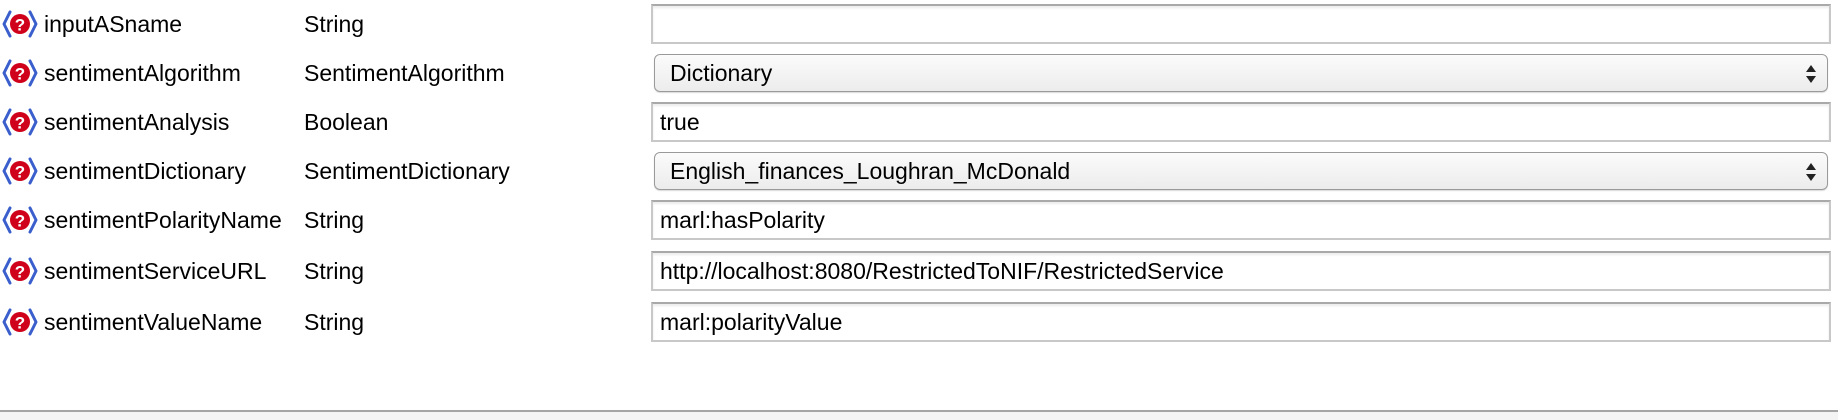 The image size is (1838, 420). Describe the element at coordinates (155, 271) in the screenshot. I see `param-name: sentimentServiceURL` at that location.